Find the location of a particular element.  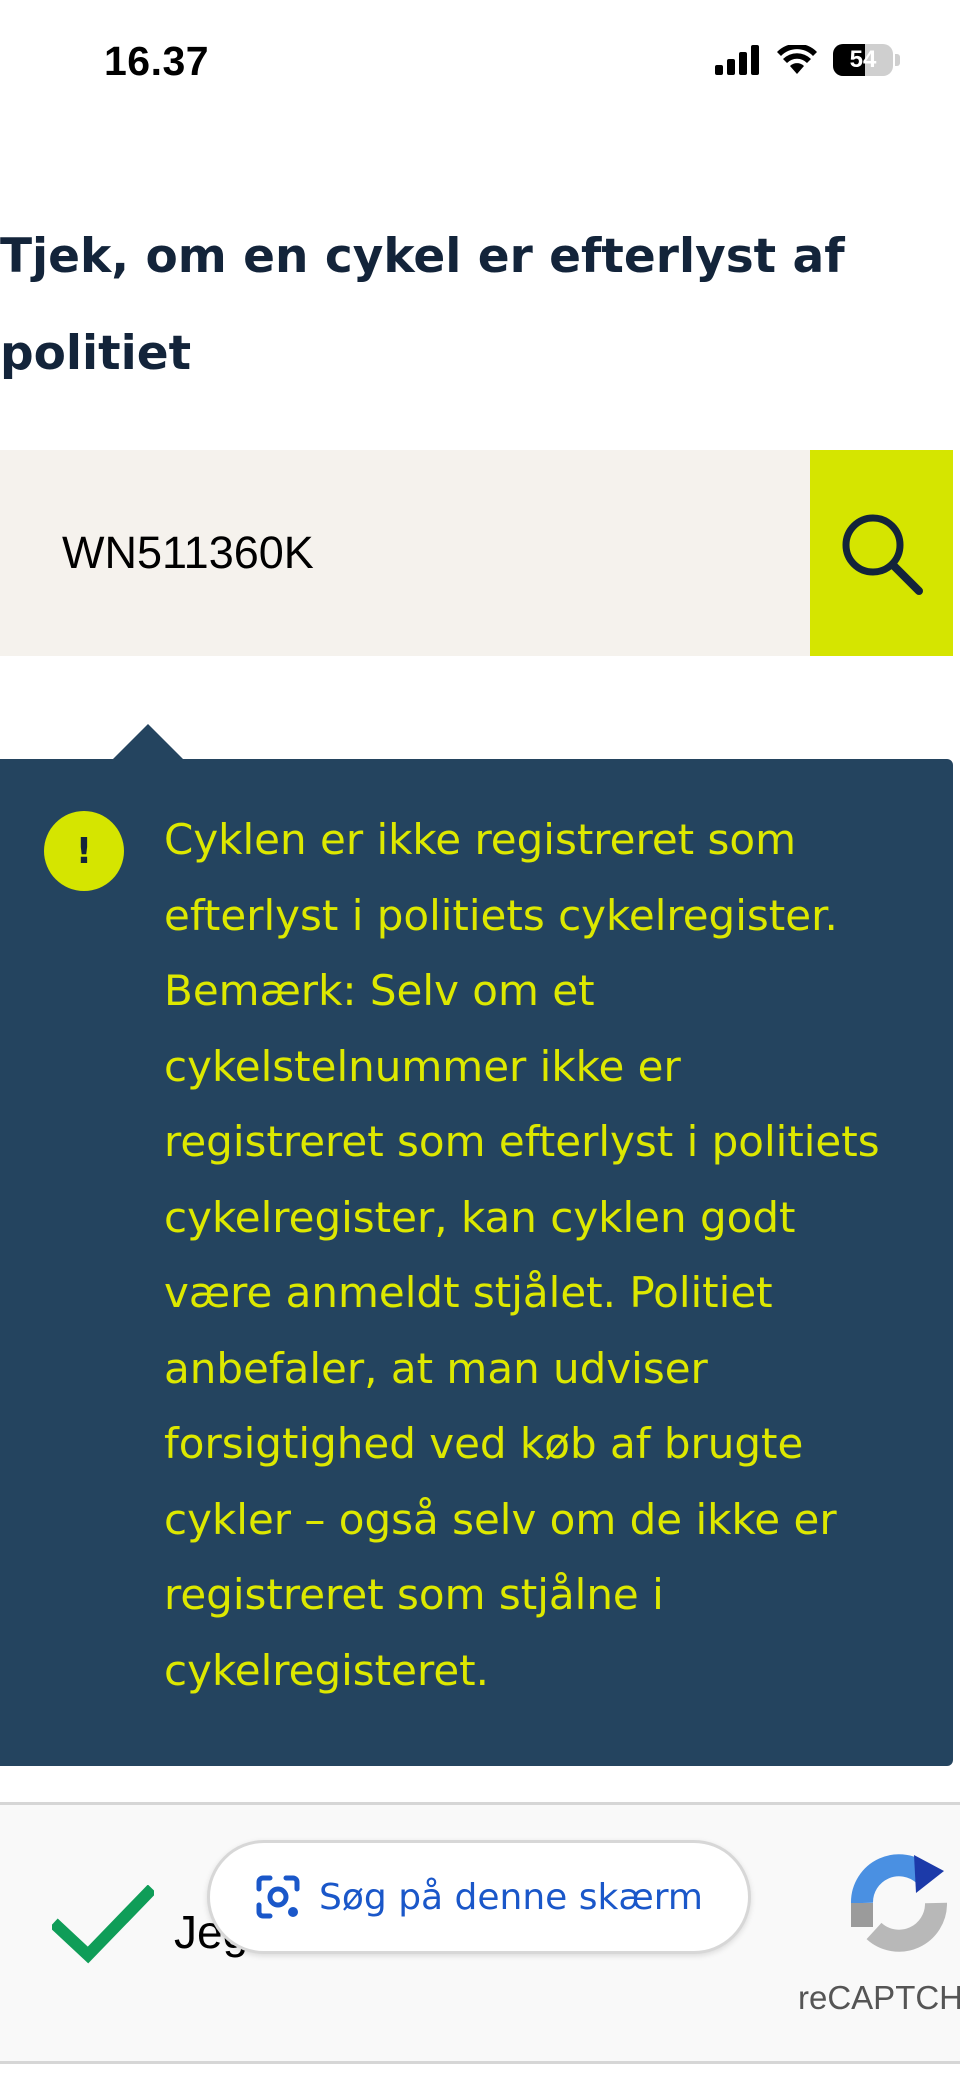

battery-level: 54 is located at coordinates (863, 59).